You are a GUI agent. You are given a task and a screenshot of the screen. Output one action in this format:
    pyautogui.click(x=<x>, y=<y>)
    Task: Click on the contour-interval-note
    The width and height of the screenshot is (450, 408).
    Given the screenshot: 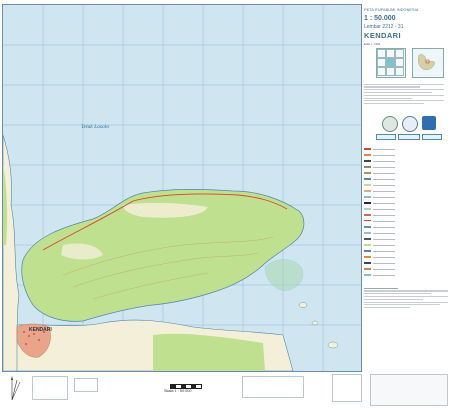 What is the action you would take?
    pyautogui.click(x=273, y=387)
    